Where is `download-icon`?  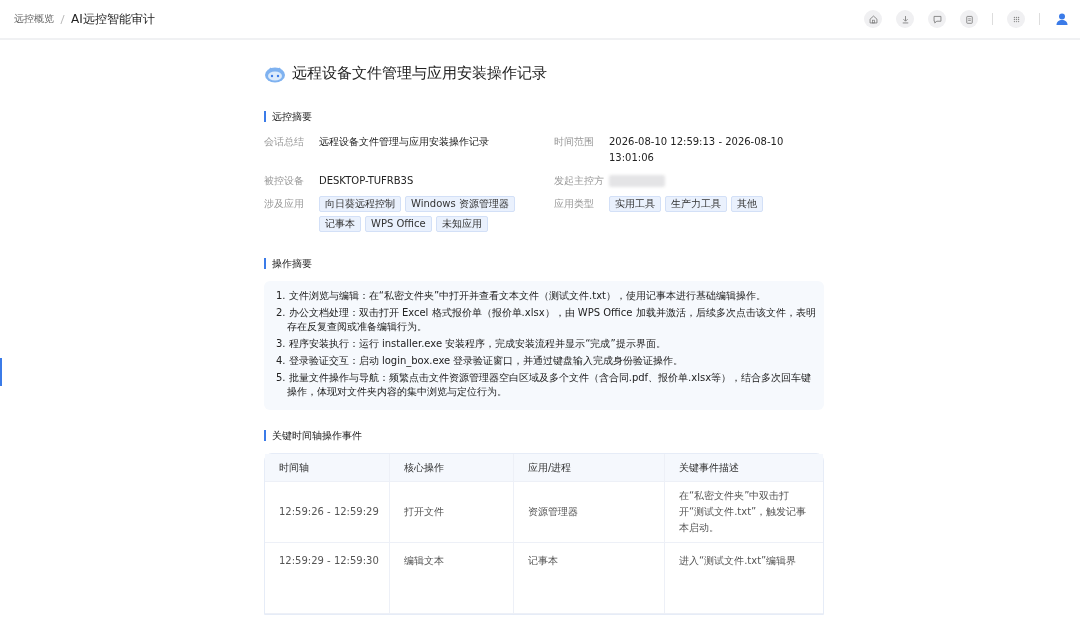
download-icon is located at coordinates (905, 19).